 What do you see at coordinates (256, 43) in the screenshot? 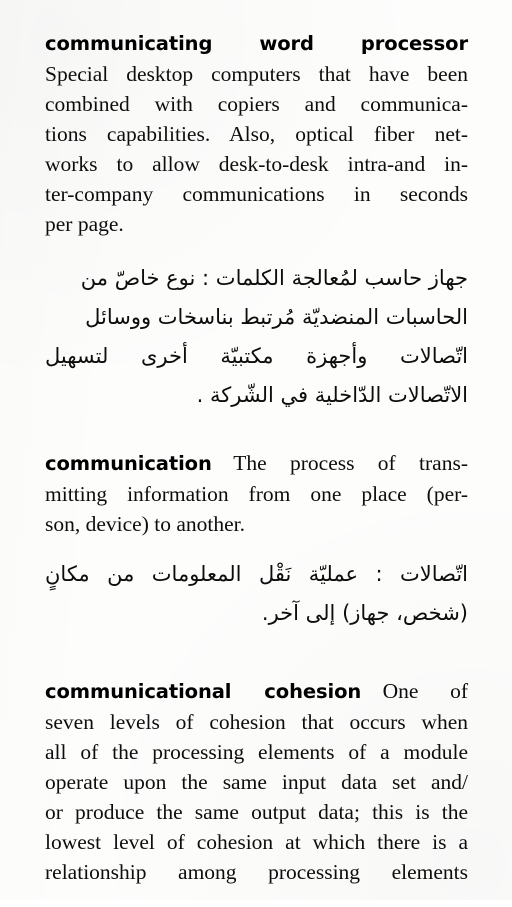
I see `entry-headword: communicating word processor` at bounding box center [256, 43].